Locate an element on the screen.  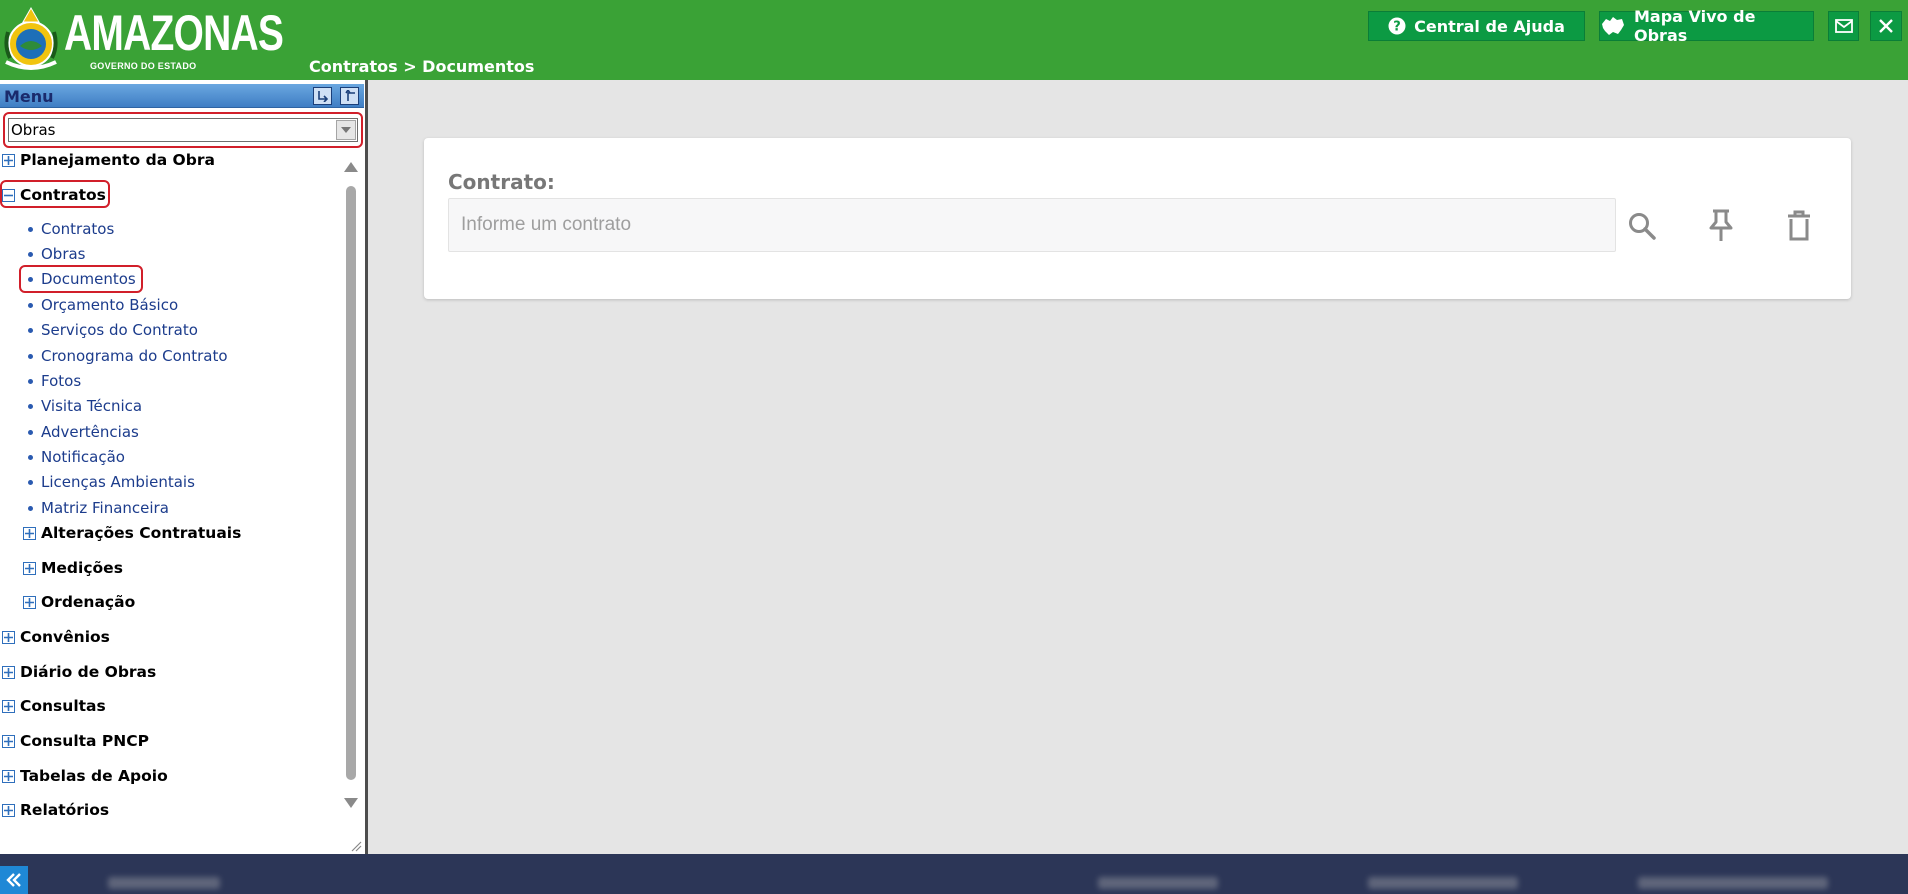
submenu-advertencias: Advertências is located at coordinates (82, 432).